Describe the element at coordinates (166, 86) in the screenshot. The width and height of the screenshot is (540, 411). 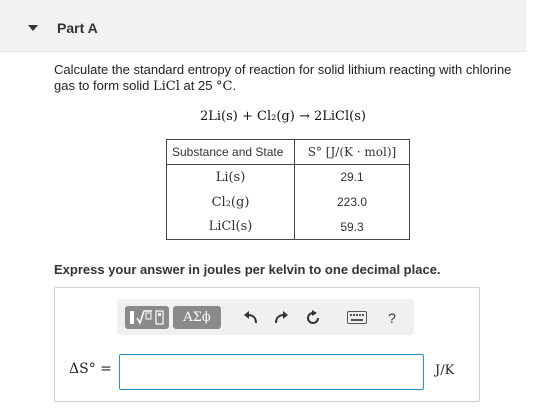
I see `question-formula: LiCl` at that location.